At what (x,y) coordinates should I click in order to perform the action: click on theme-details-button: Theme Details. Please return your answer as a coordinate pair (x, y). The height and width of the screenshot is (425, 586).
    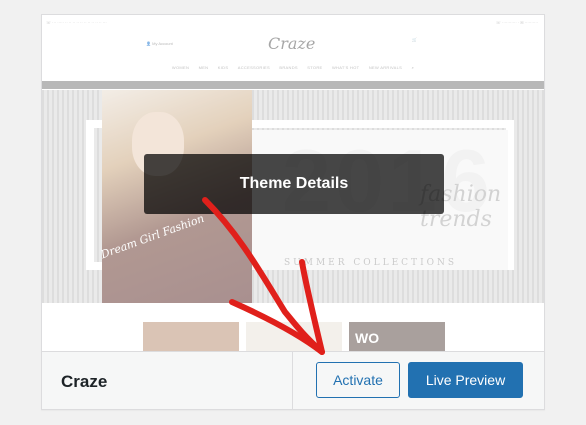
    Looking at the image, I should click on (294, 184).